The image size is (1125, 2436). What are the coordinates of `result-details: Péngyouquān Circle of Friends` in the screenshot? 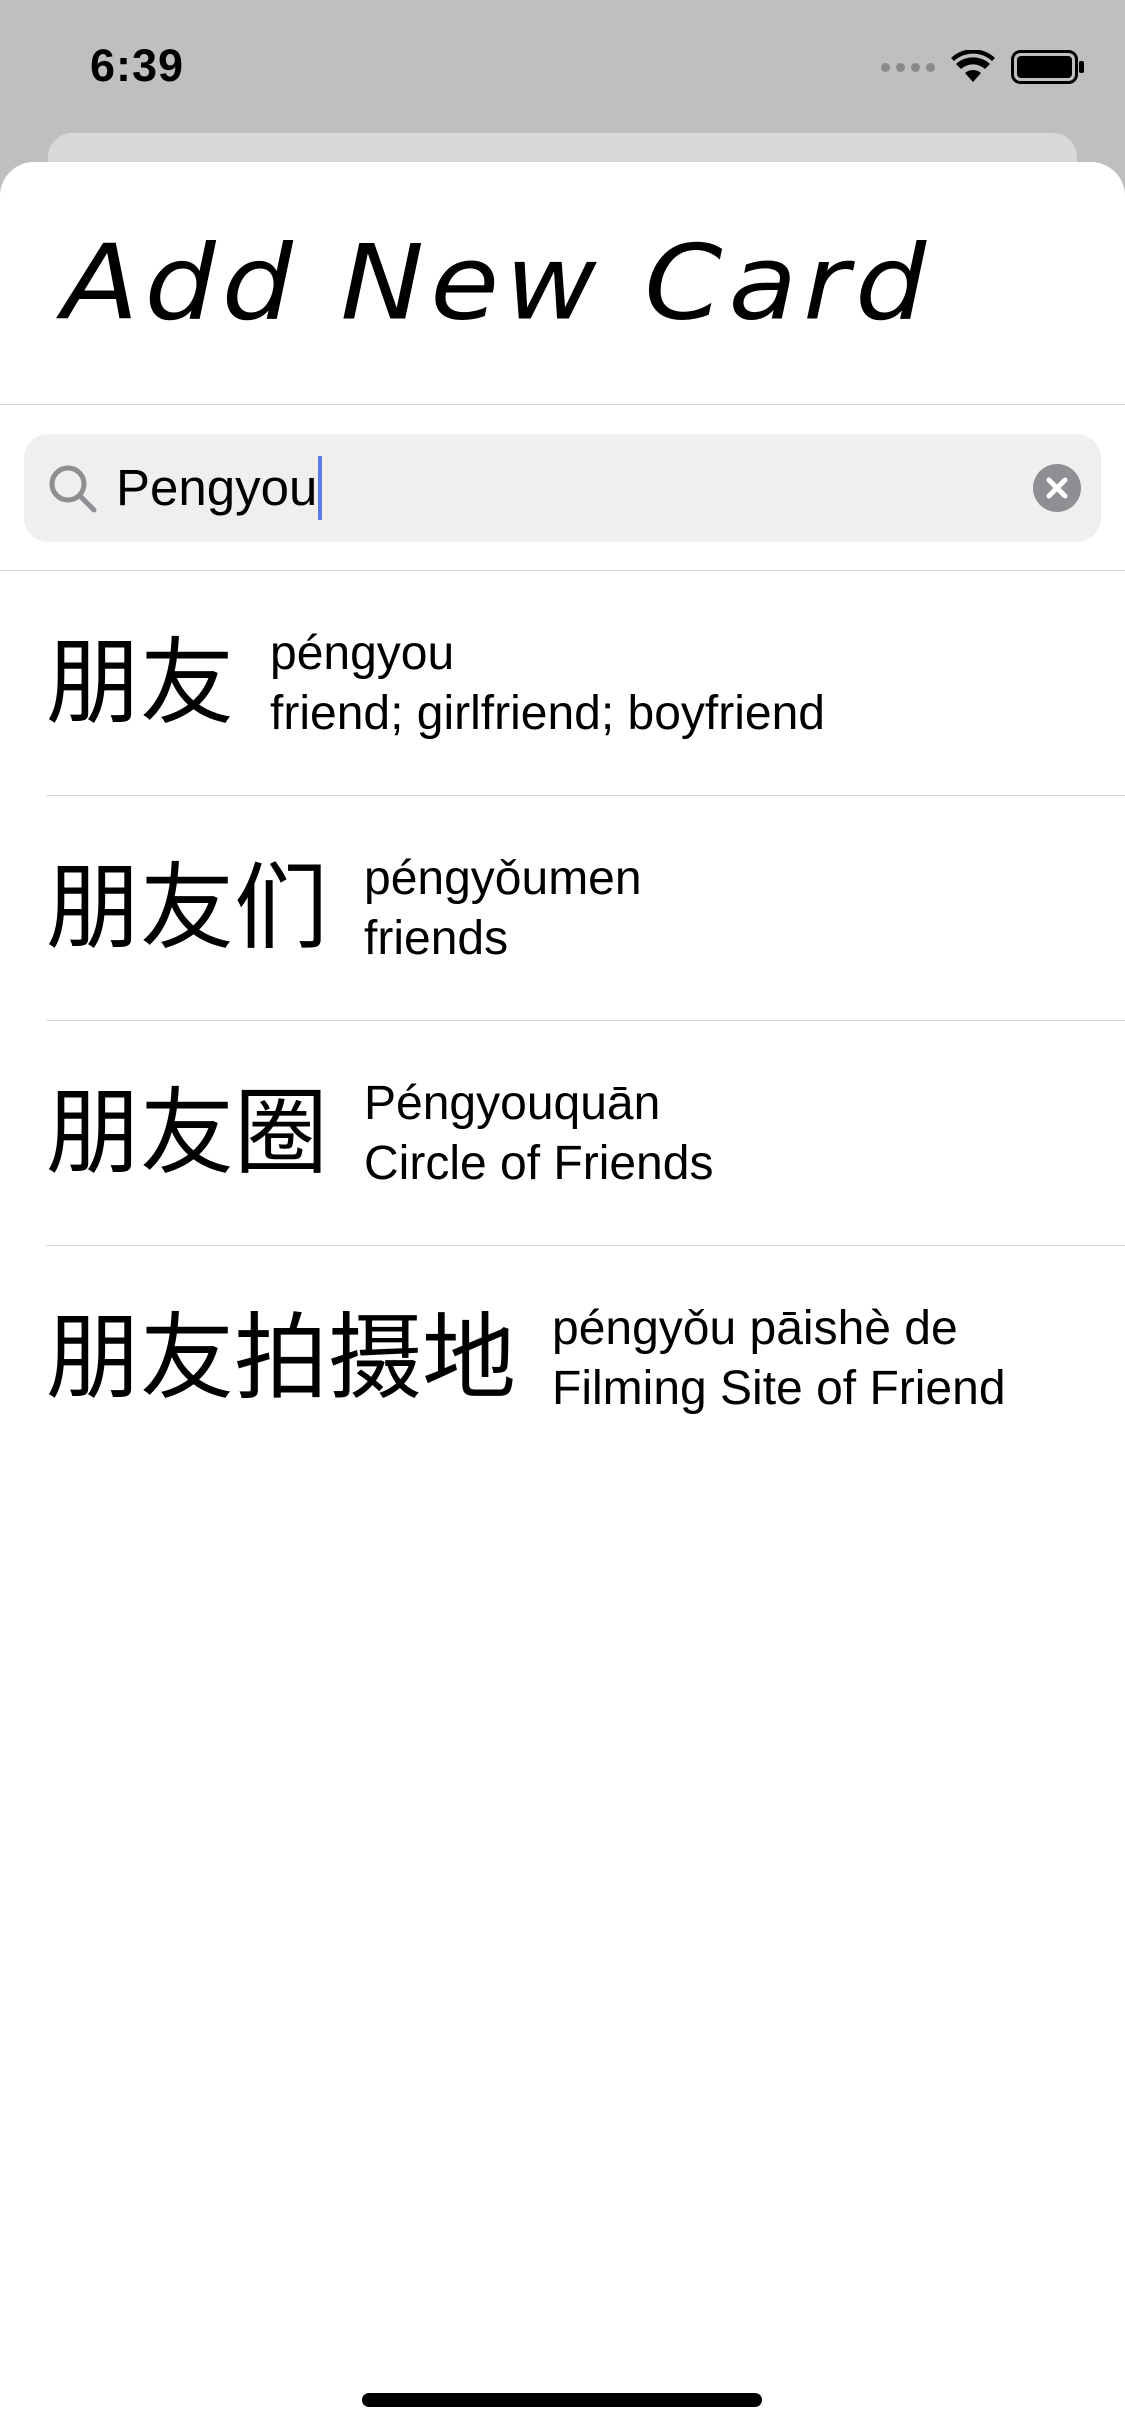 It's located at (538, 1134).